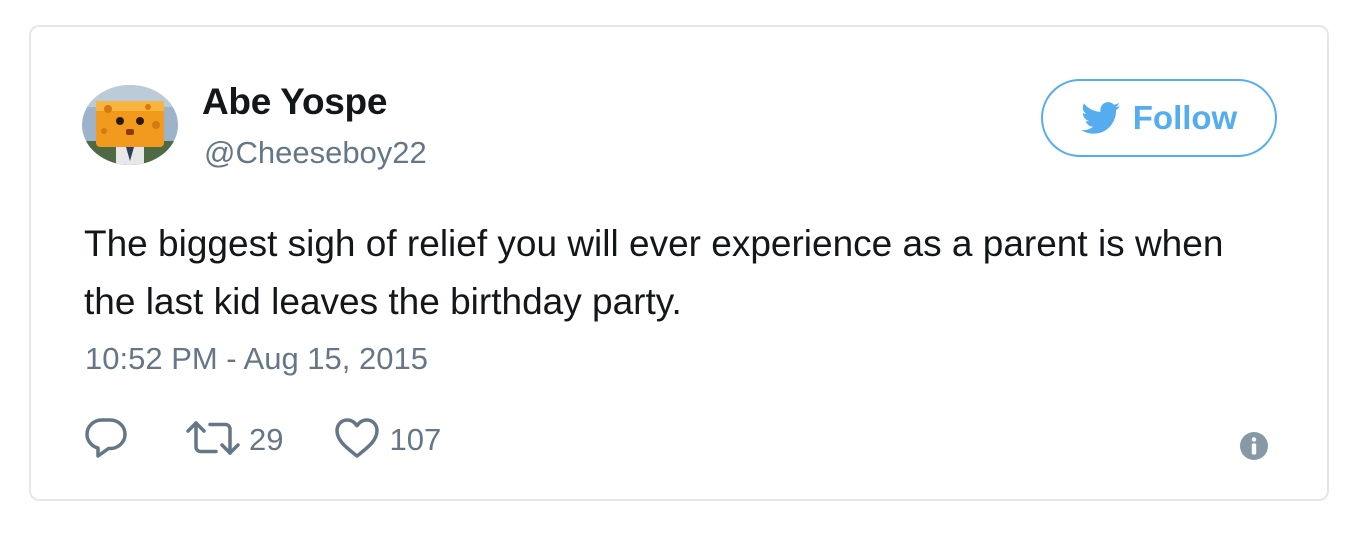  I want to click on tweet-timestamp: 10:52 PM - Aug 15, 2015, so click(256, 359).